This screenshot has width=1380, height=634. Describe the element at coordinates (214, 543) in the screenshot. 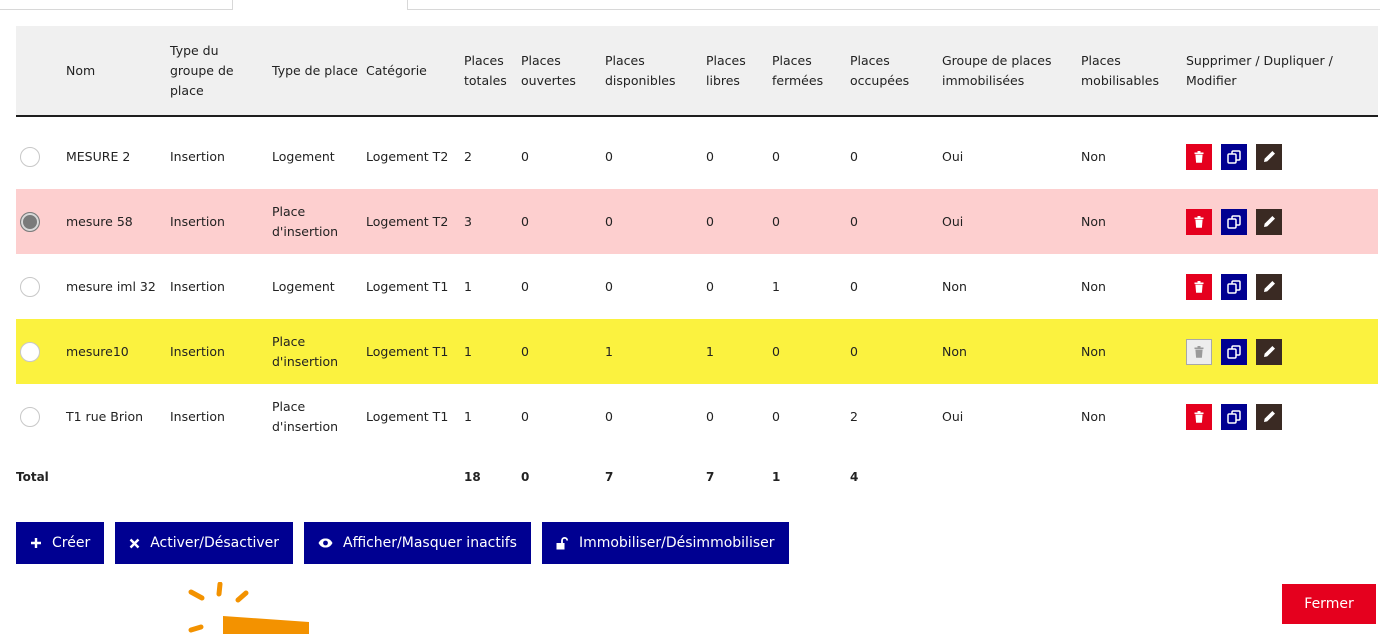

I see `toggle-active-button-label: Activer/Désactiver` at that location.